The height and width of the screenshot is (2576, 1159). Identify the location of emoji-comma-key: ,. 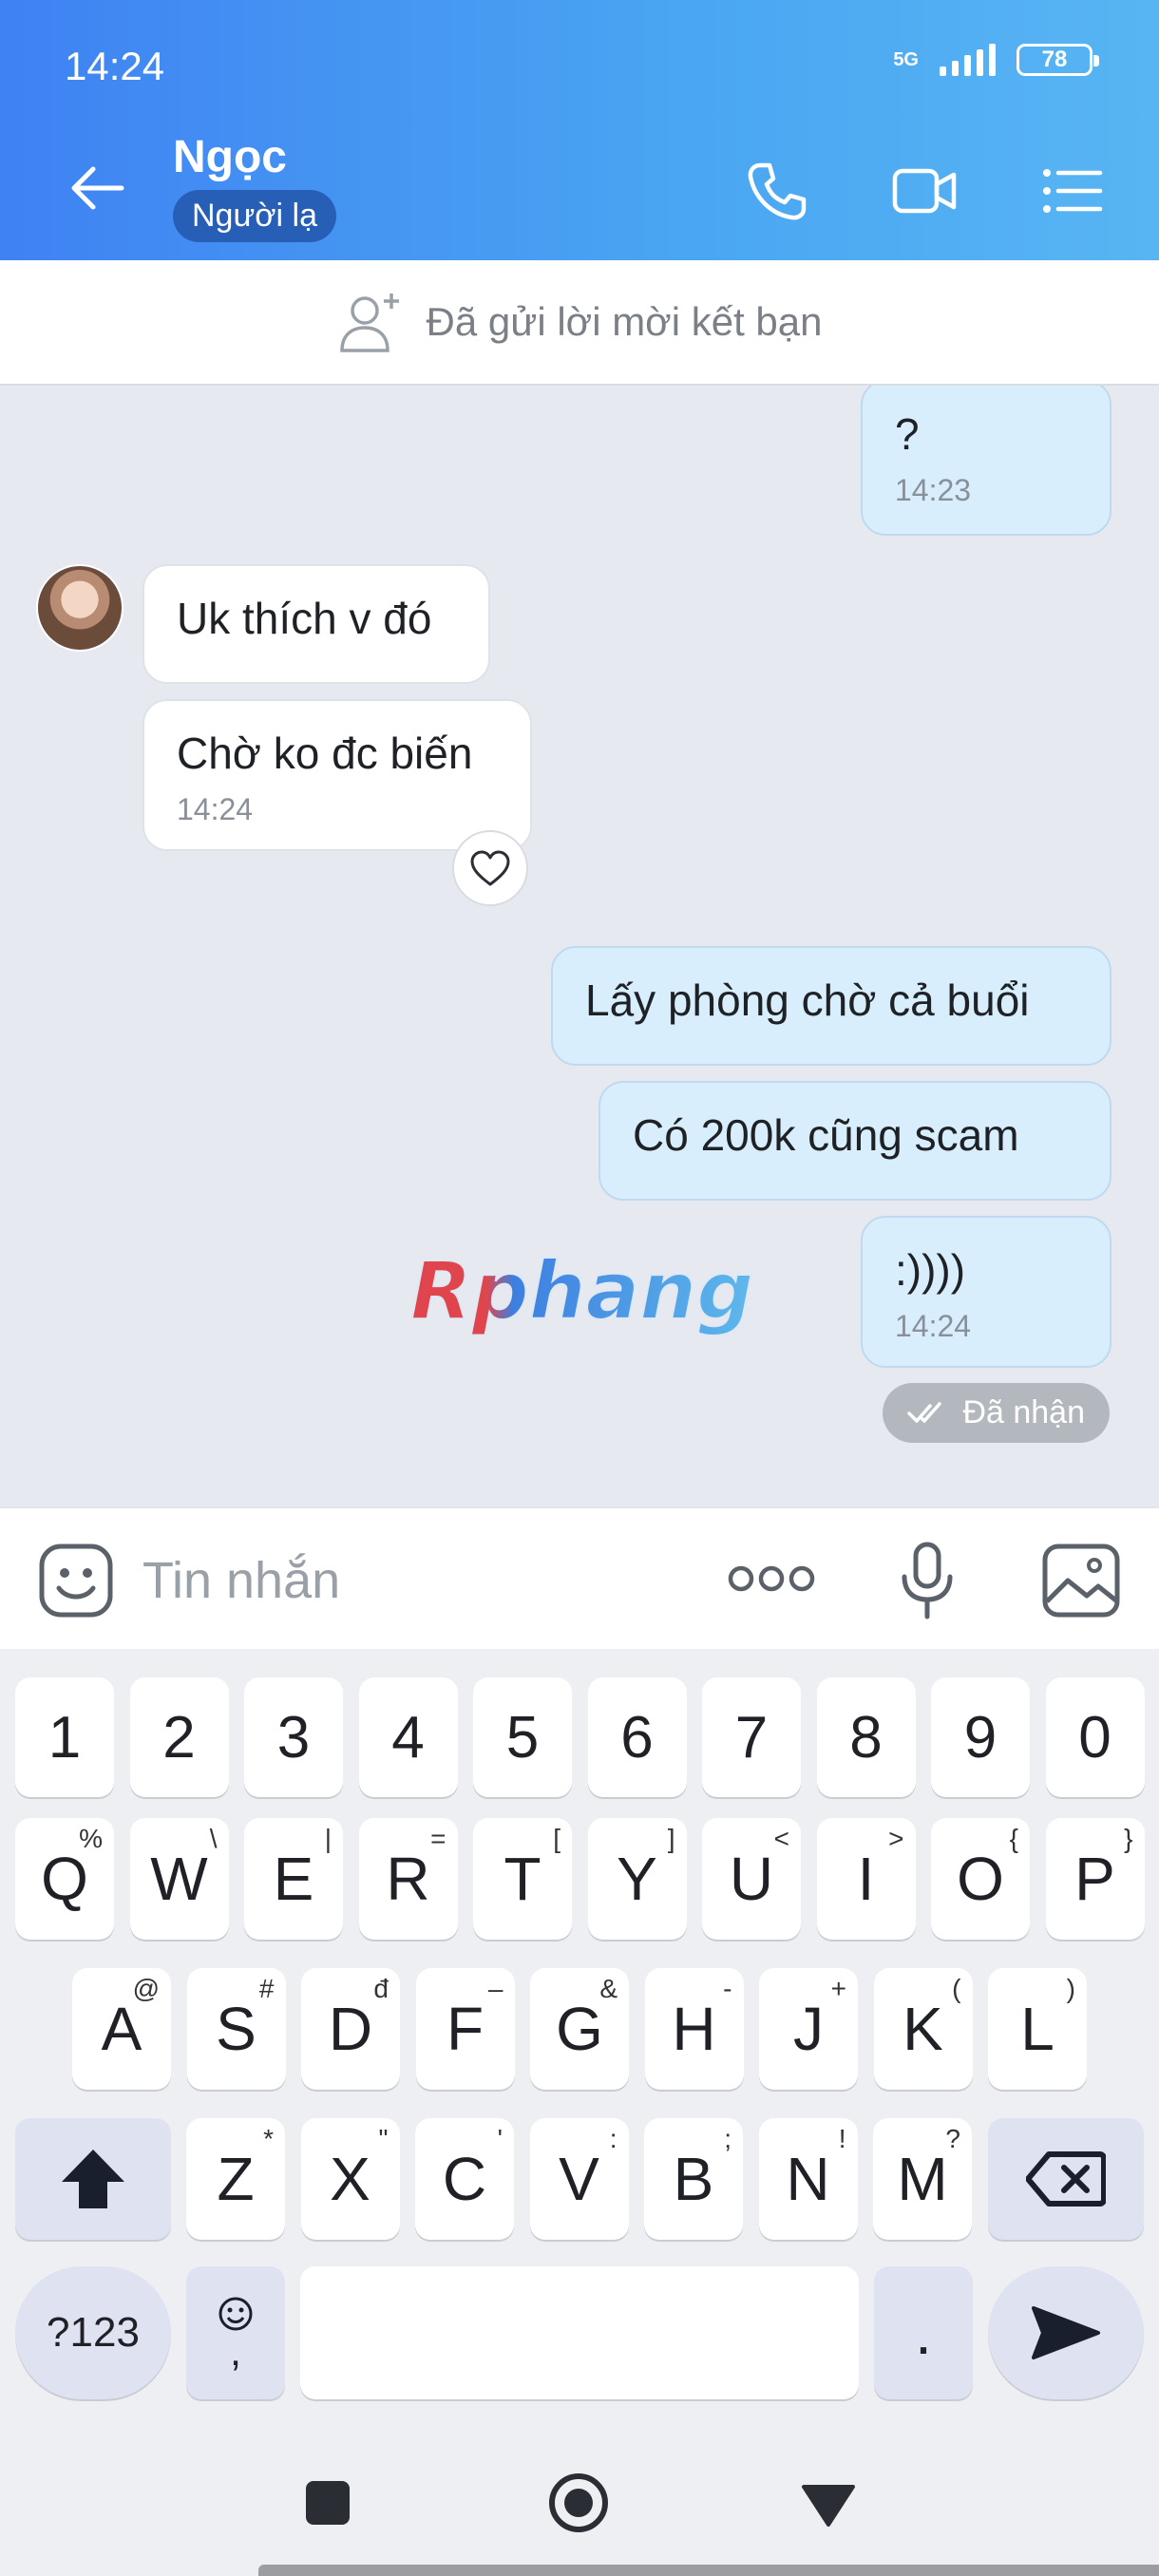
(235, 2332).